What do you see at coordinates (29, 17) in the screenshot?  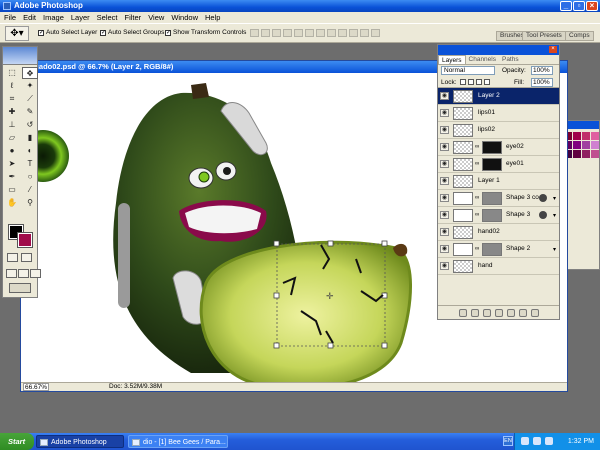 I see `menu-edit: Edit` at bounding box center [29, 17].